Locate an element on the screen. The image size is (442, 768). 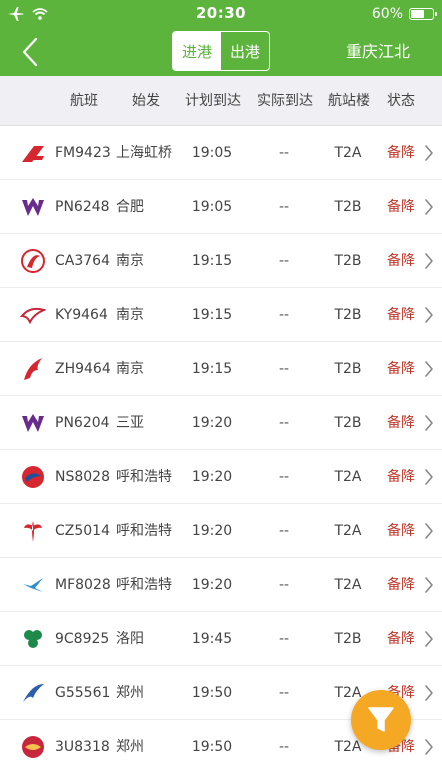
status-bar: 20:30 60% is located at coordinates (221, 14).